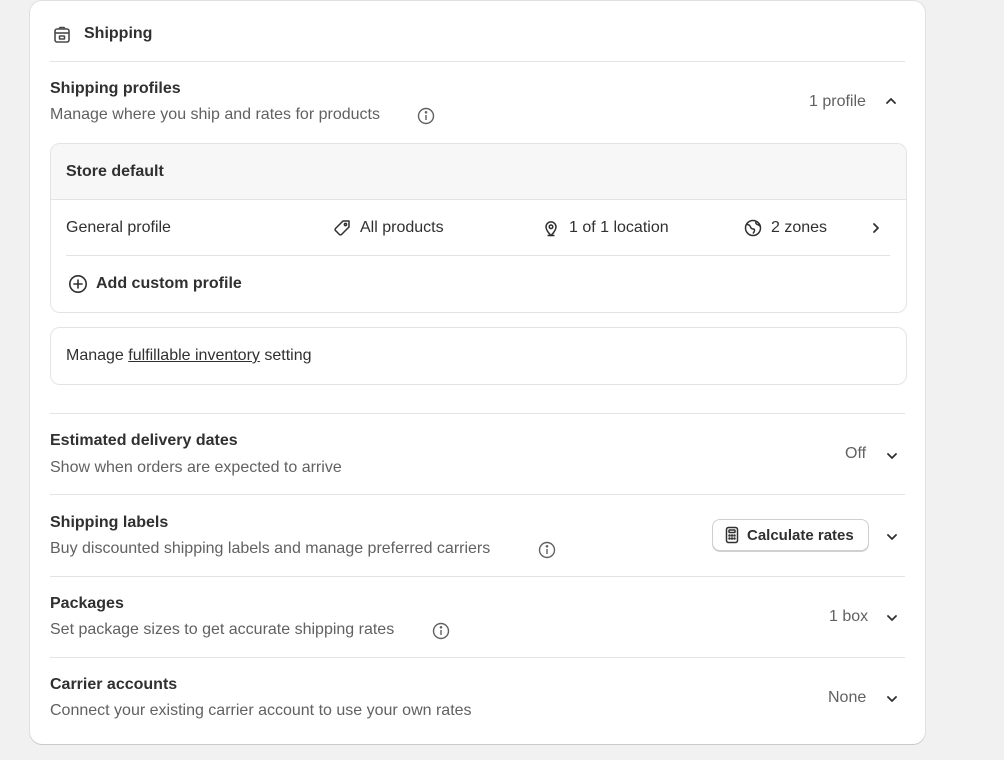 The width and height of the screenshot is (1004, 760). I want to click on row-divider, so click(478, 255).